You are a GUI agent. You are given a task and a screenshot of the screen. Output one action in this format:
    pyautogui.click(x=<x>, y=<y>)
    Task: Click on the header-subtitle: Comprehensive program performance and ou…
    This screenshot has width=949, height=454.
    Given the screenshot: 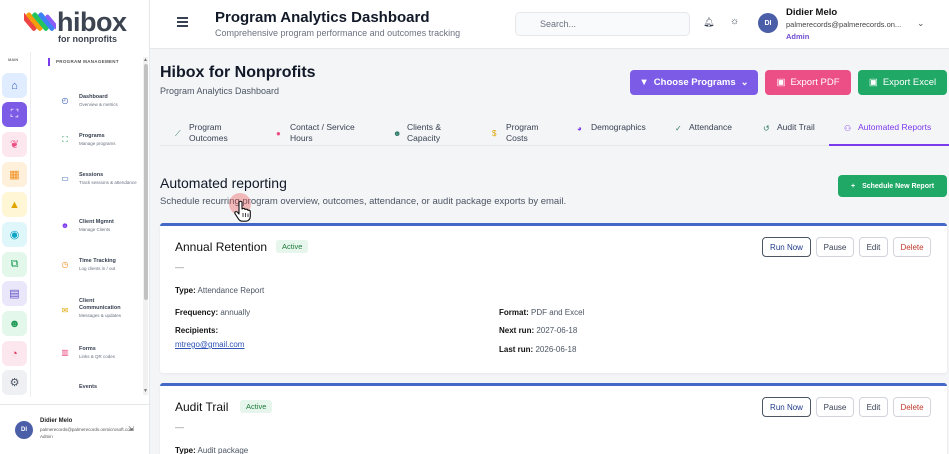 What is the action you would take?
    pyautogui.click(x=338, y=33)
    